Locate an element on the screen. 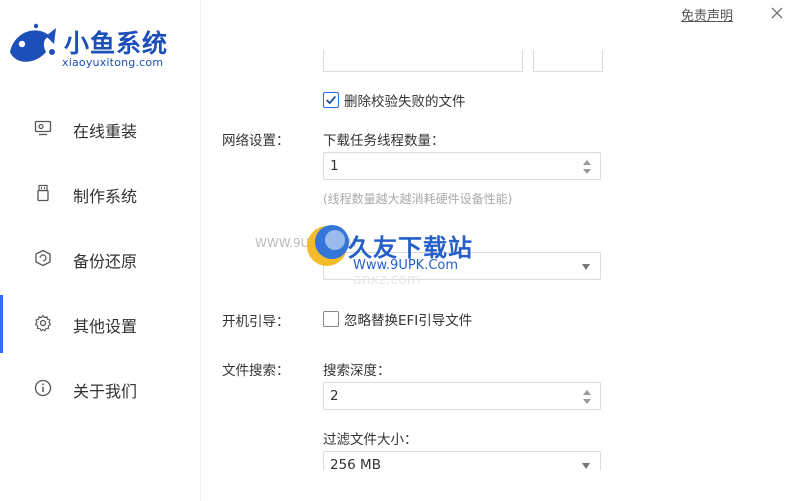 This screenshot has width=785, height=501. backup-icon is located at coordinates (43, 258).